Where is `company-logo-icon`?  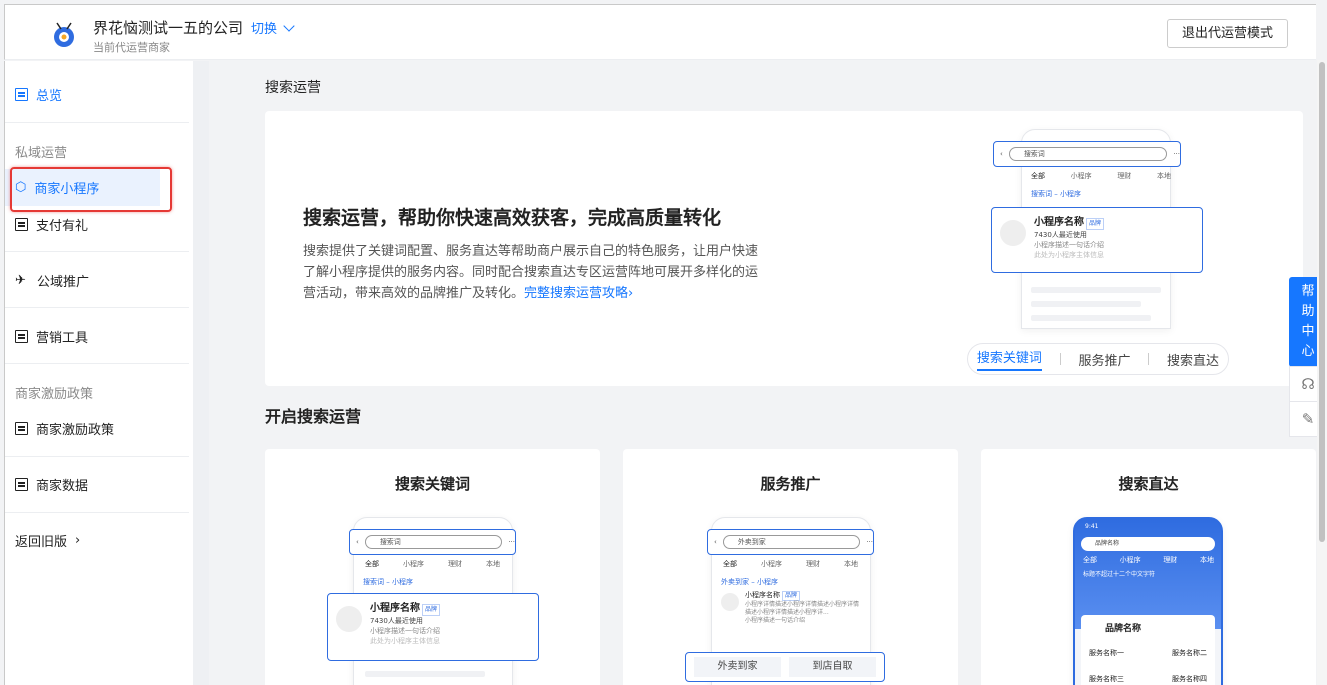 company-logo-icon is located at coordinates (64, 34).